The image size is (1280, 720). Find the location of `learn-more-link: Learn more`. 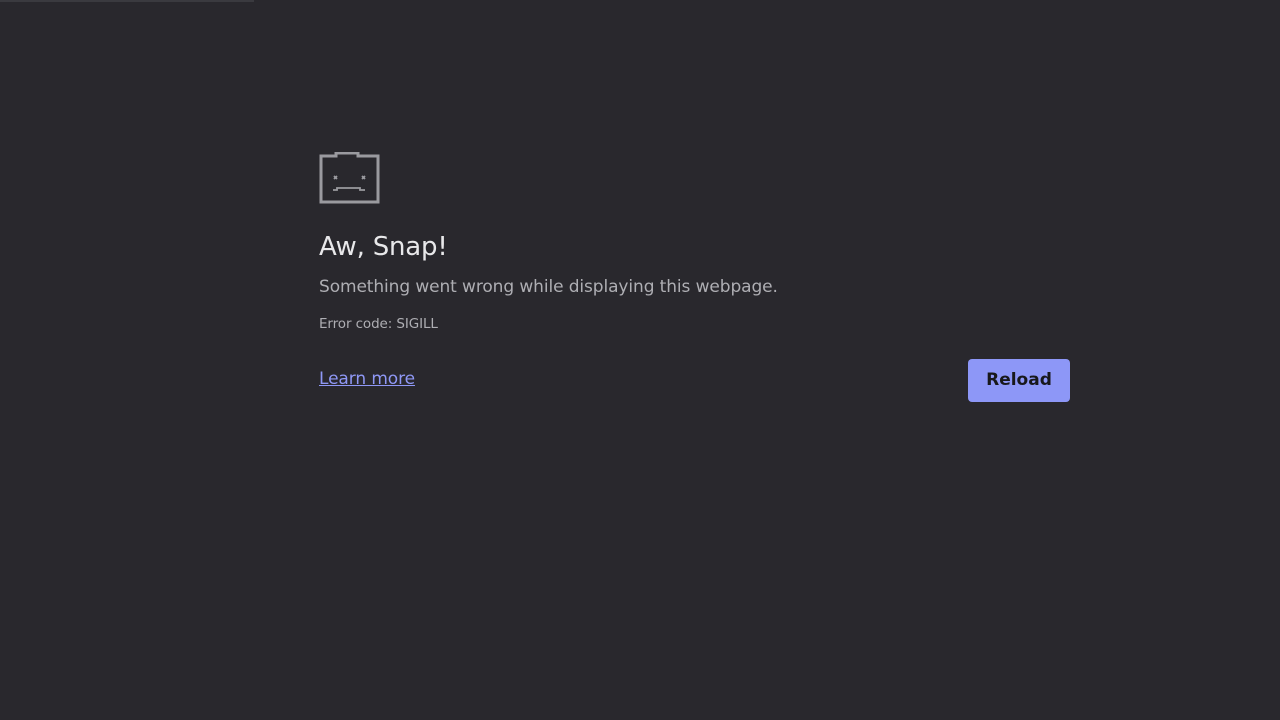

learn-more-link: Learn more is located at coordinates (367, 379).